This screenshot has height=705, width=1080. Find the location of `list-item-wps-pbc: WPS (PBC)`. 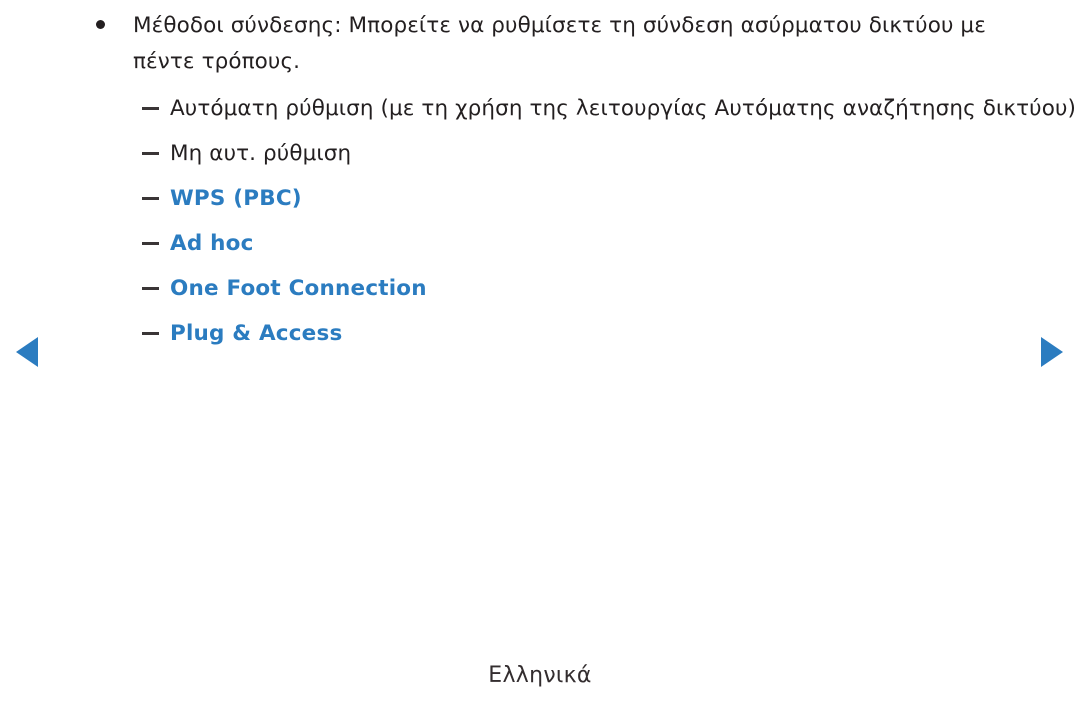

list-item-wps-pbc: WPS (PBC) is located at coordinates (557, 198).